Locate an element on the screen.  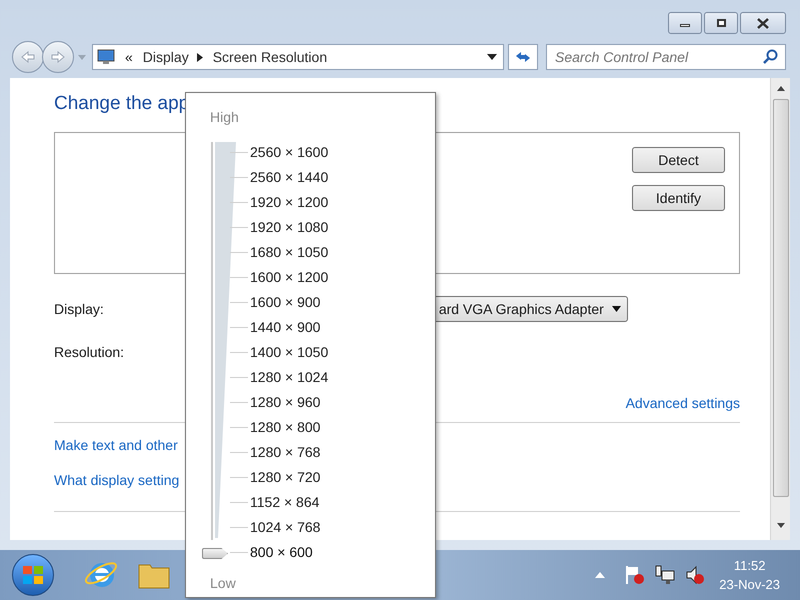
close-icon is located at coordinates (763, 23).